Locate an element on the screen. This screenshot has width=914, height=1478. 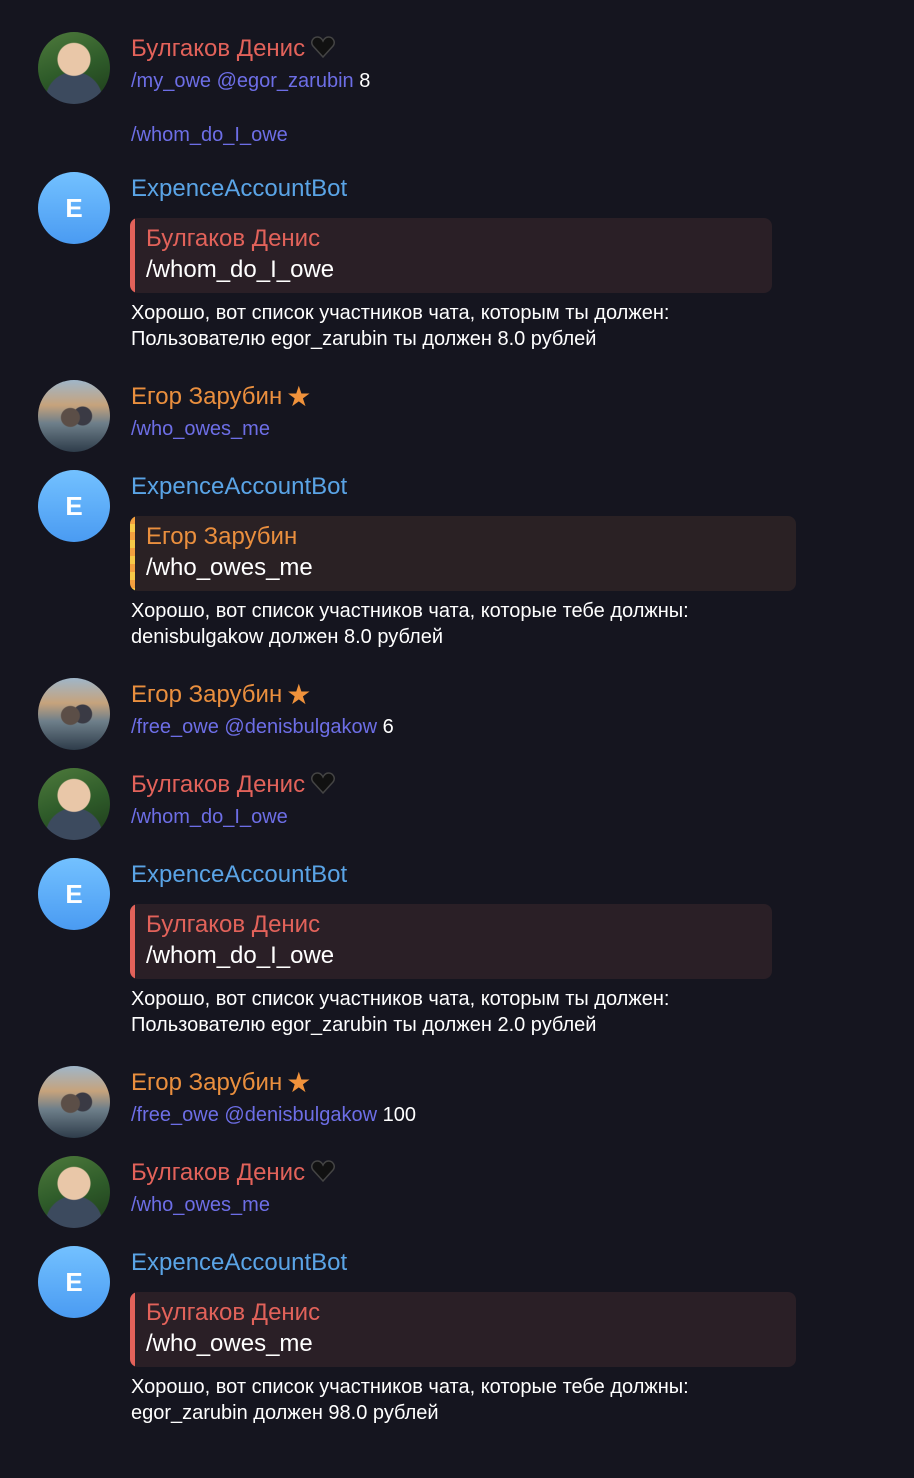
message-text: /free_owe @denisbulgakow 6 is located at coordinates (262, 727).